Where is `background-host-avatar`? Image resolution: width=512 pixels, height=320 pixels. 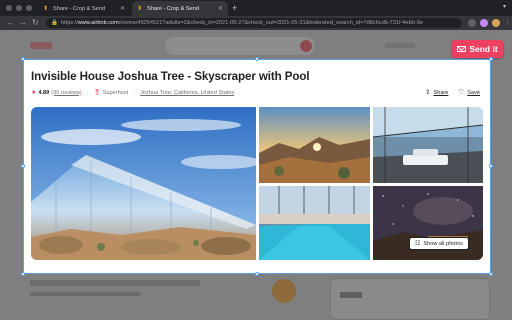
background-host-avatar is located at coordinates (284, 291).